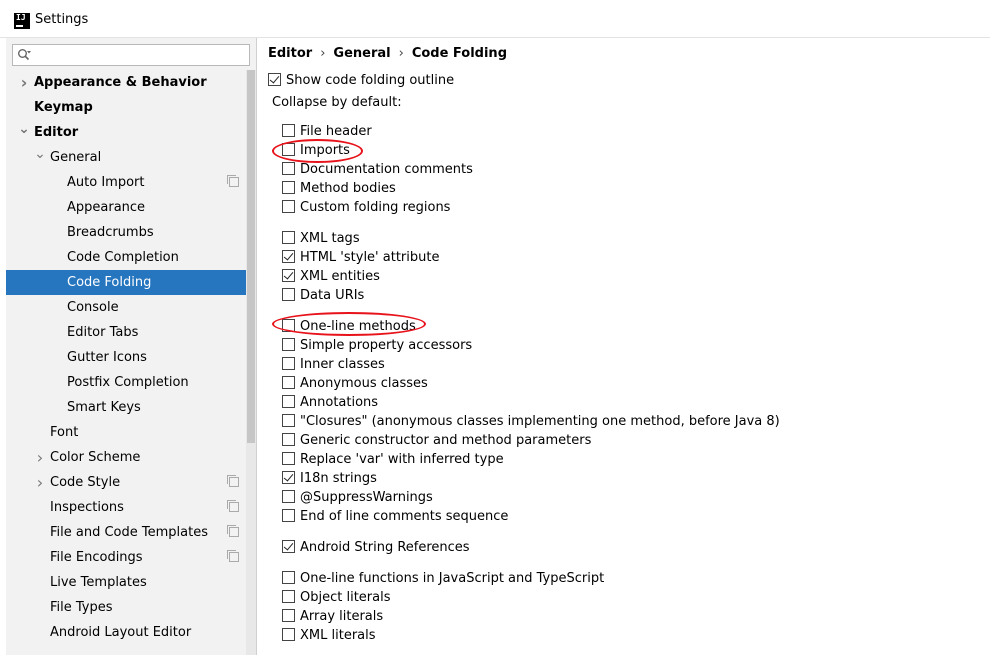  What do you see at coordinates (126, 157) in the screenshot?
I see `sidebar-item-general: ⌄ General` at bounding box center [126, 157].